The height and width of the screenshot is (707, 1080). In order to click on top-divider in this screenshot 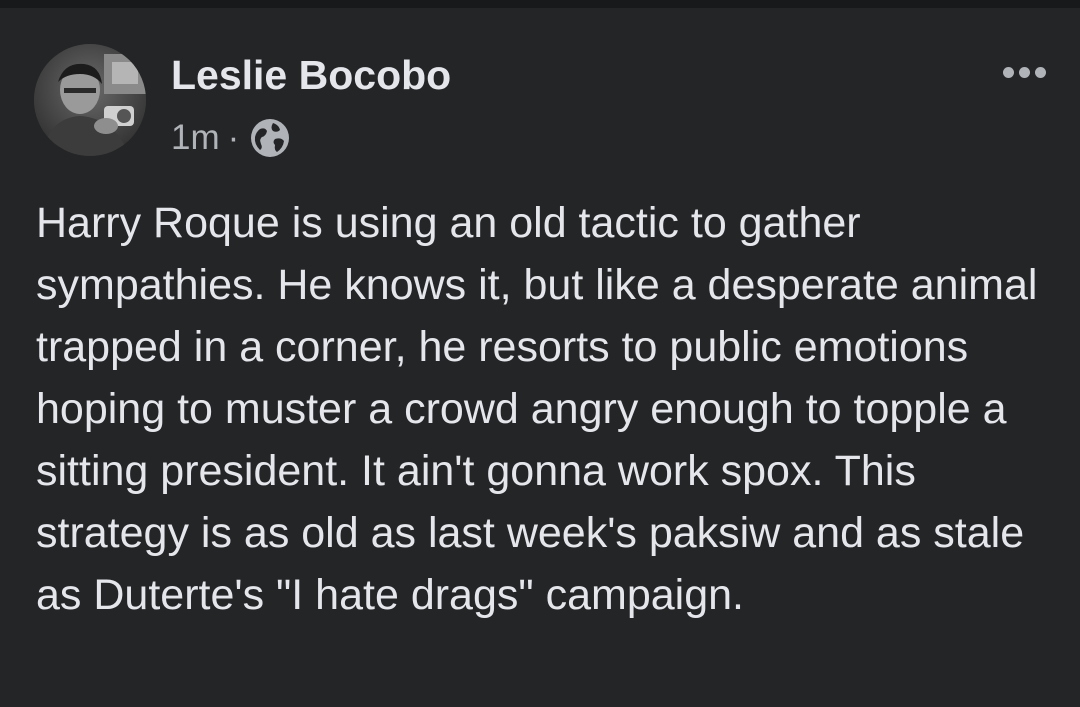, I will do `click(540, 4)`.